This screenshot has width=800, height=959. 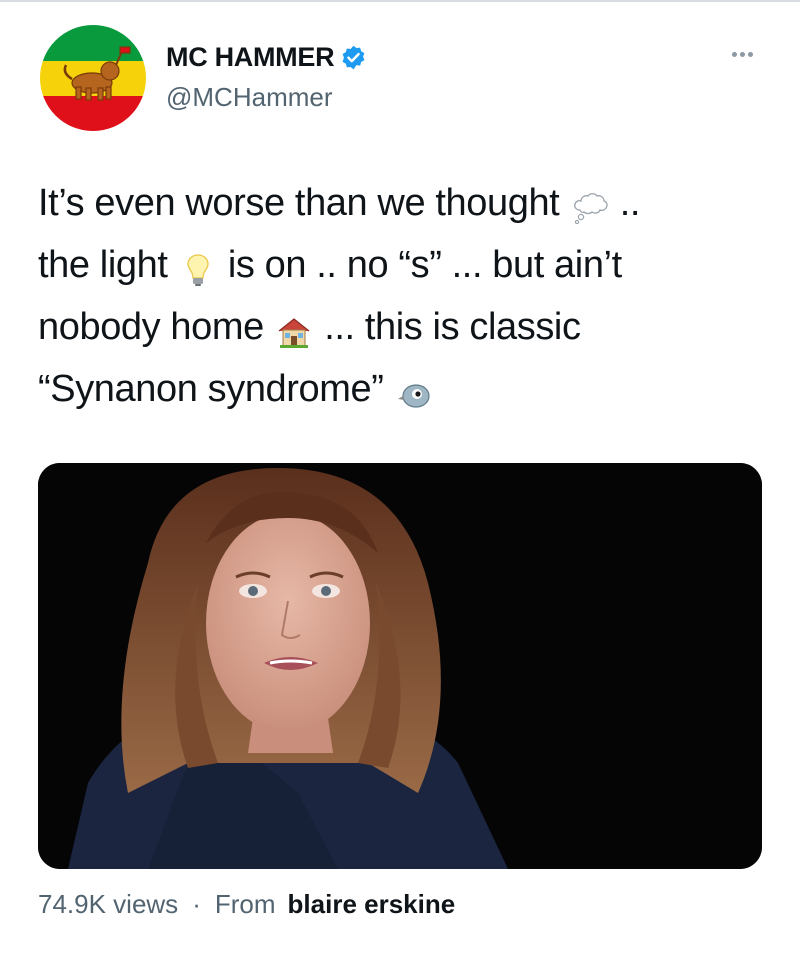 What do you see at coordinates (630, 203) in the screenshot?
I see `tweet-text-segment: ..` at bounding box center [630, 203].